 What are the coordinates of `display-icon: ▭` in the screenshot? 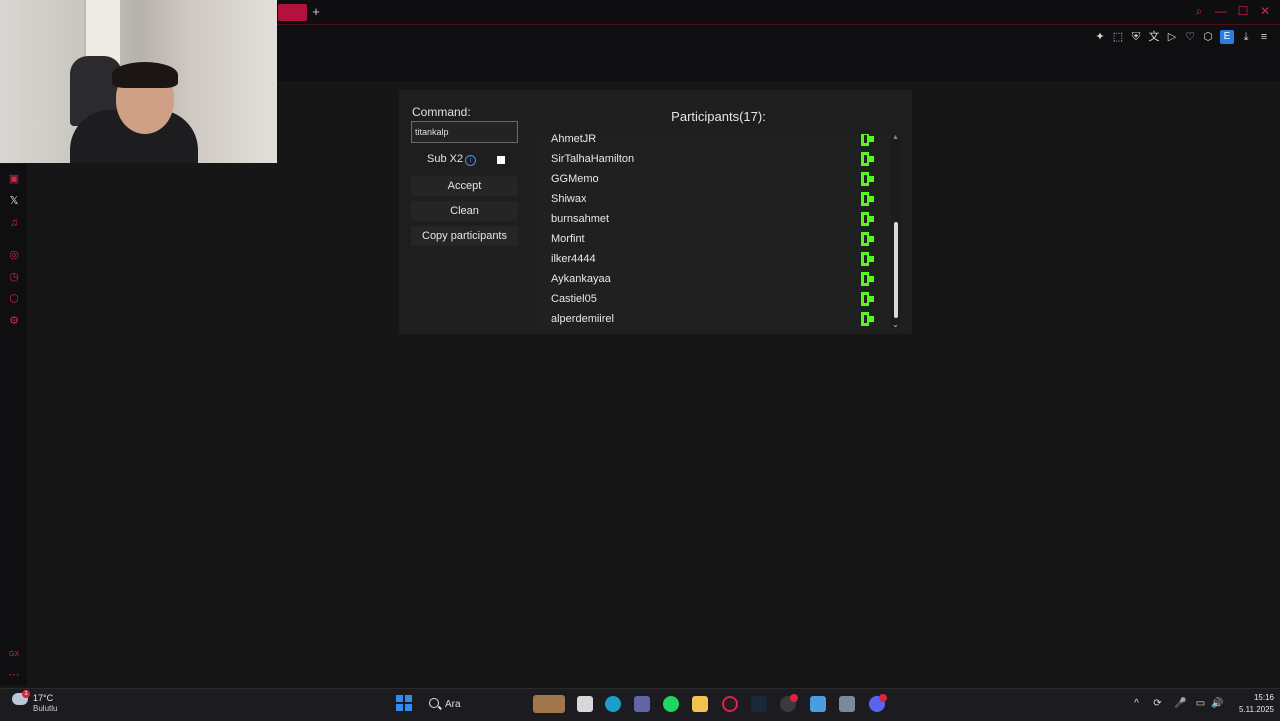 It's located at (1200, 703).